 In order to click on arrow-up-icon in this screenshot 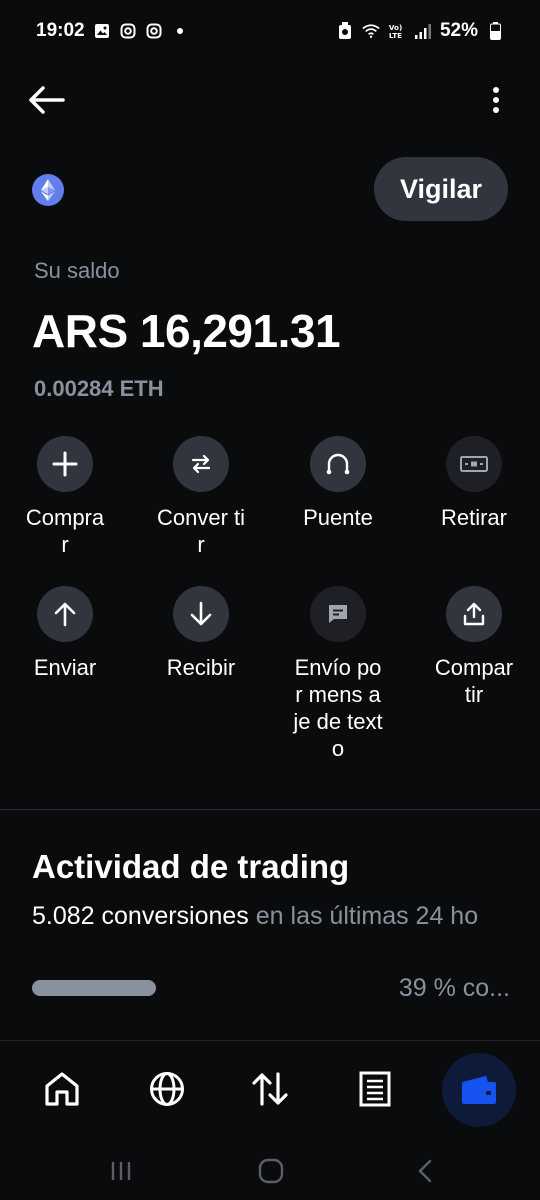, I will do `click(65, 614)`.